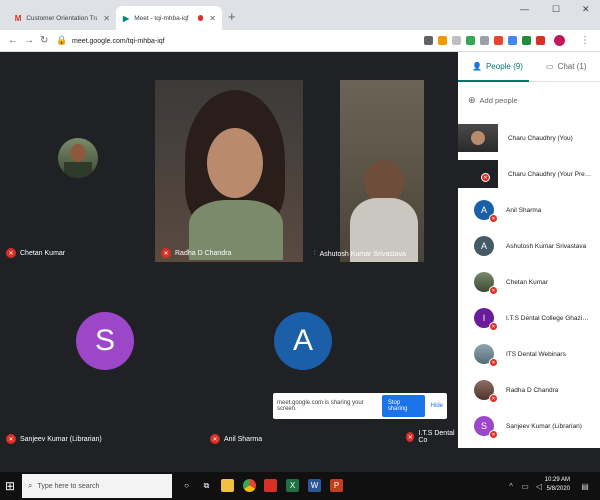 The height and width of the screenshot is (500, 600). I want to click on list-item: ✕ ITS Dental Webinars, so click(529, 354).